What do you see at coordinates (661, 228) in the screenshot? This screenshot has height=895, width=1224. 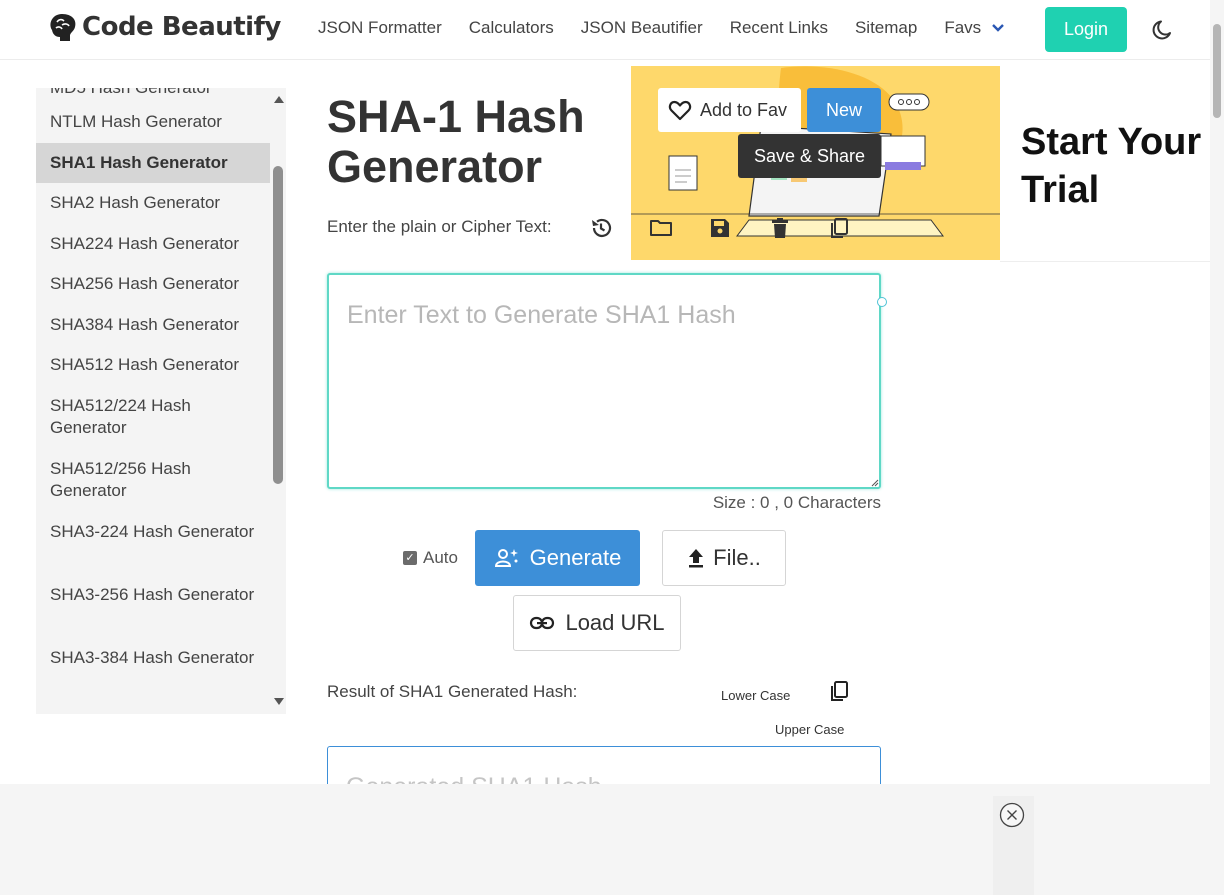 I see `open-folder-icon` at bounding box center [661, 228].